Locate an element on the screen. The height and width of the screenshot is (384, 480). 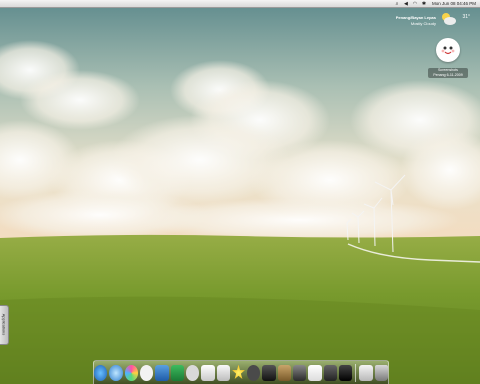
bluetooth-icon: ✱ is located at coordinates (424, 4).